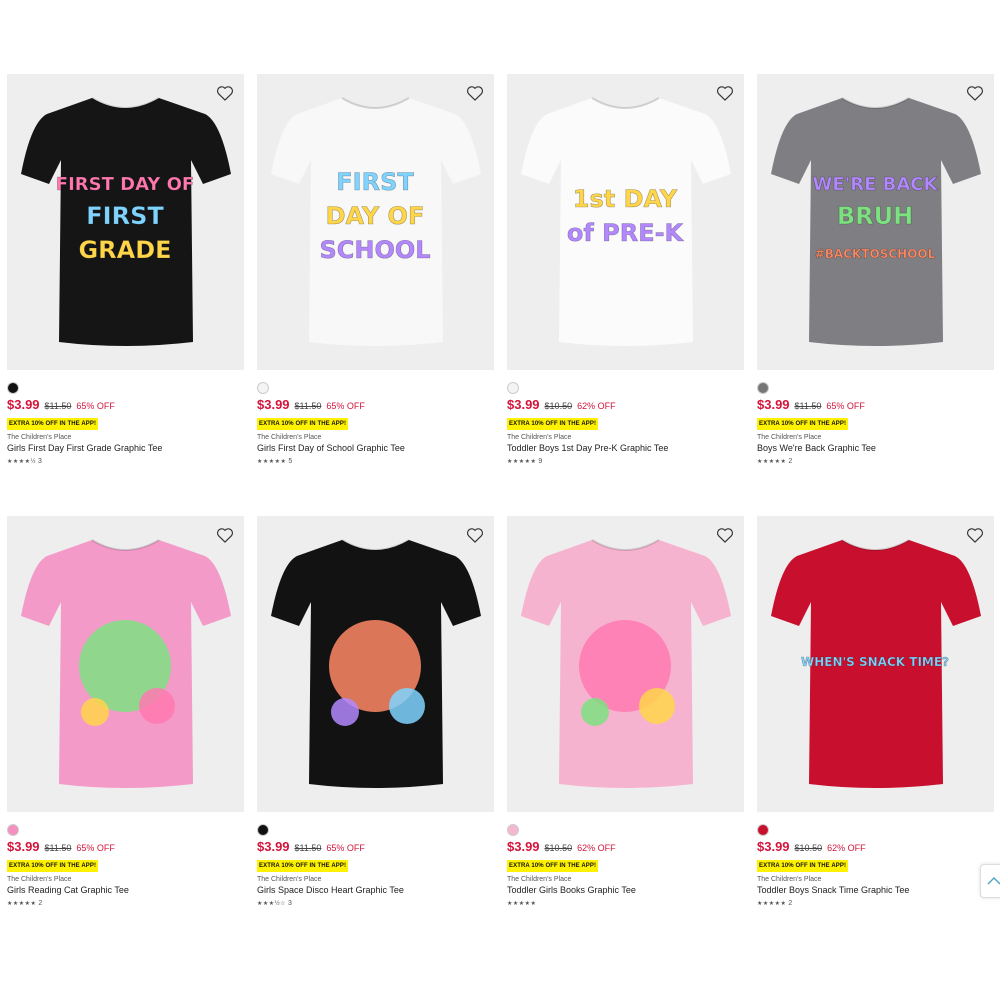  I want to click on shirt-graphic-text: GRADE, so click(124, 250).